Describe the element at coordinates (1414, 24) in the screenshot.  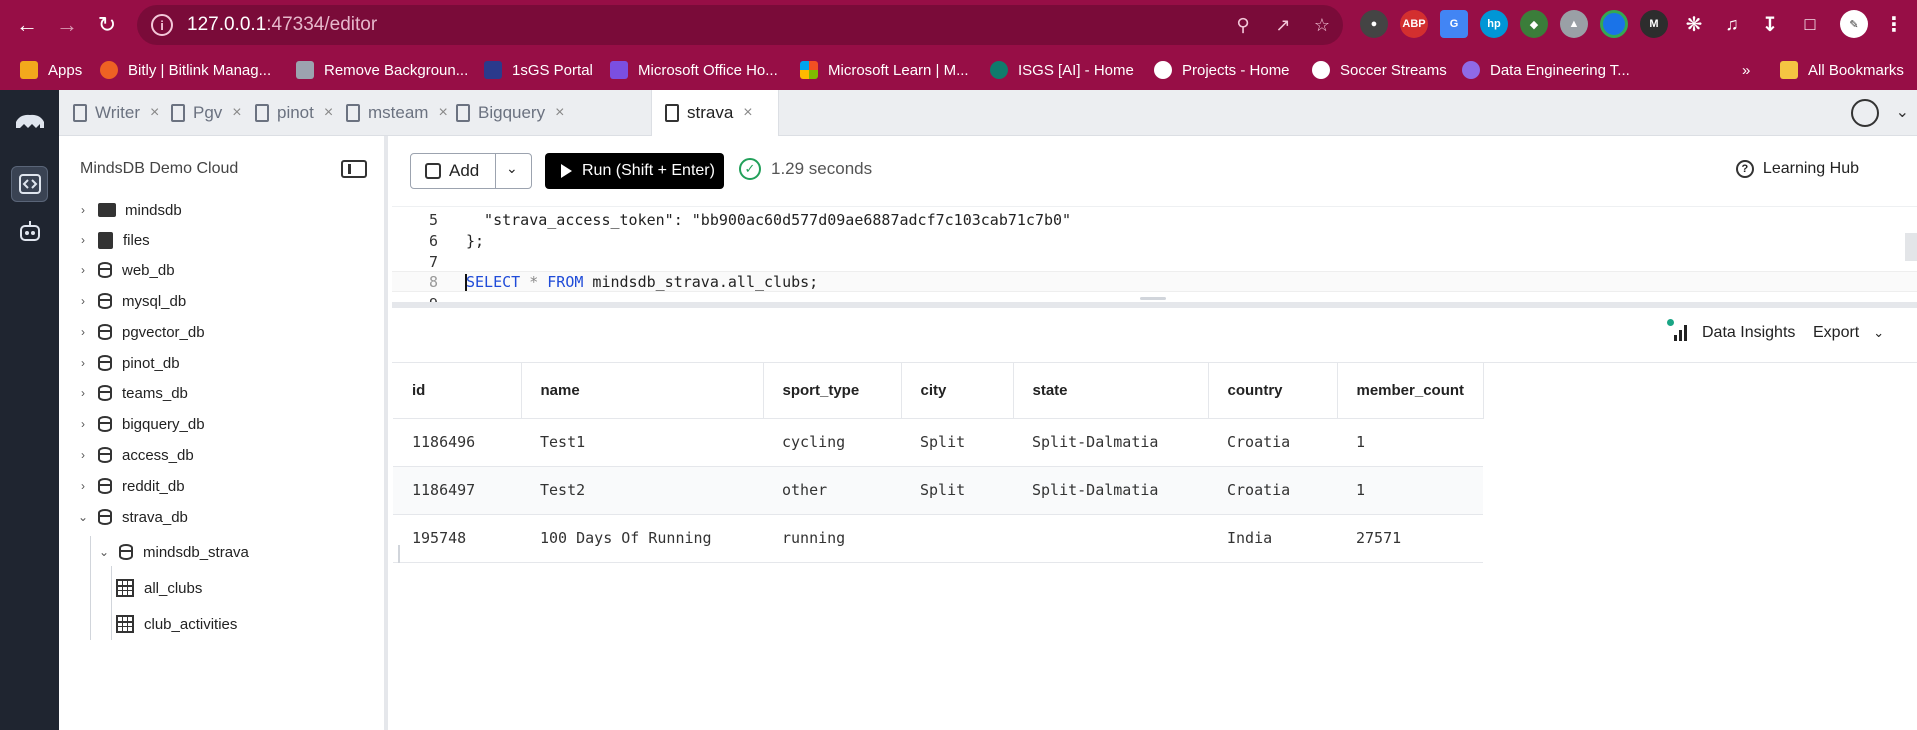
I see `adblock-icon: ABP` at that location.